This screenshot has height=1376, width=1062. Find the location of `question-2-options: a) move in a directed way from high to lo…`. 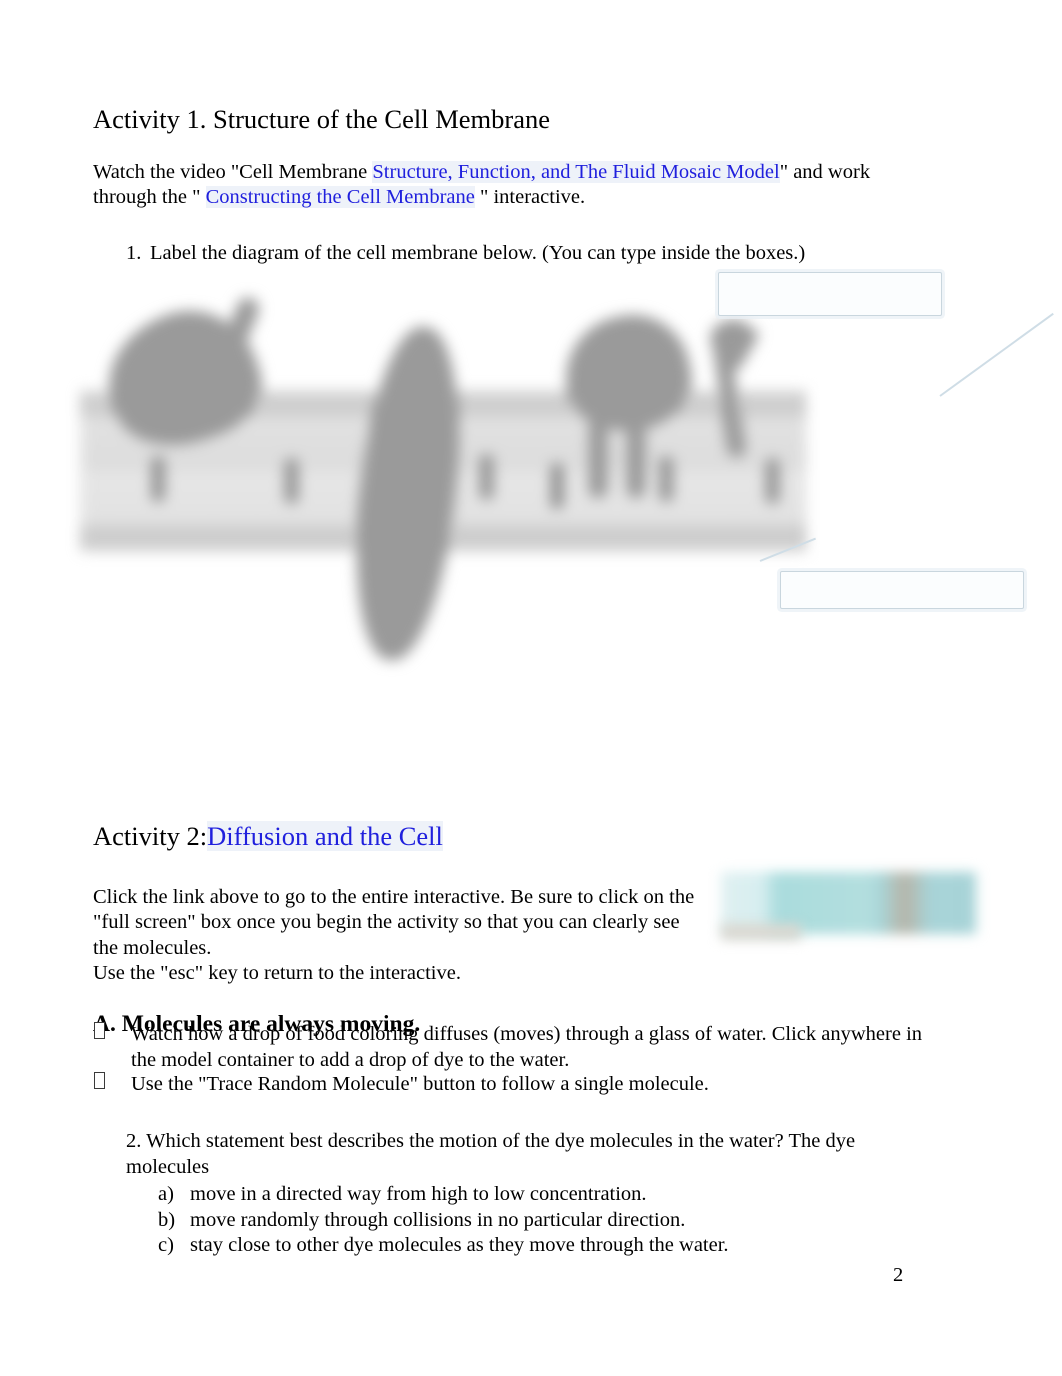

question-2-options: a) move in a directed way from high to lo… is located at coordinates (518, 1220).